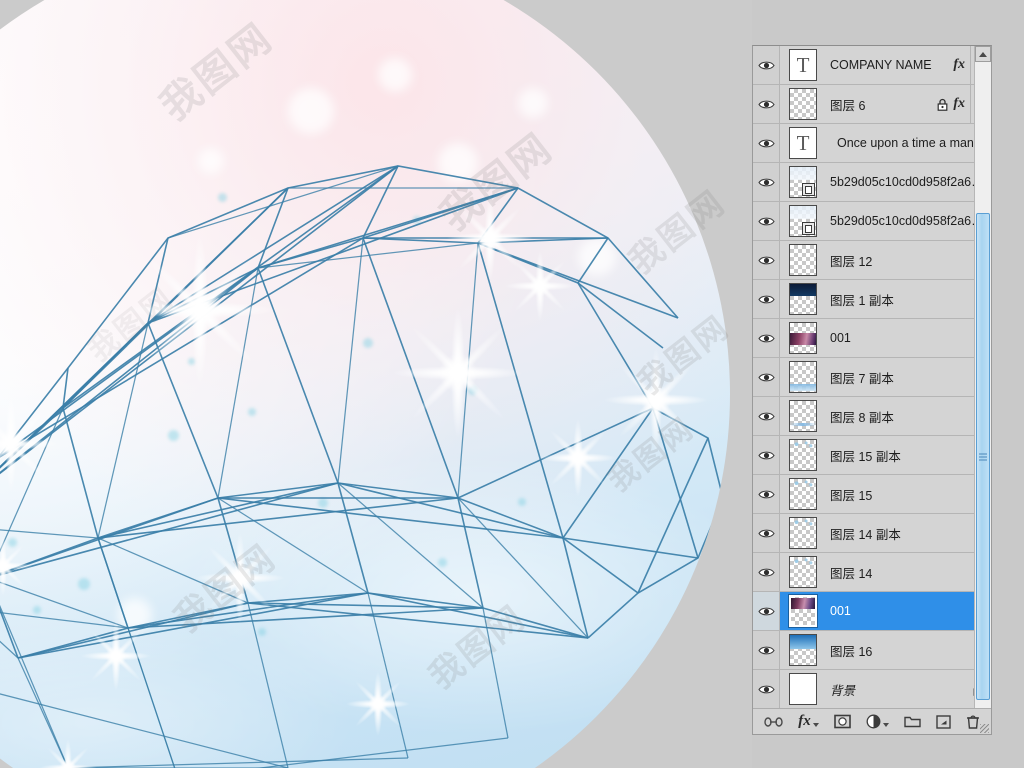 Image resolution: width=1024 pixels, height=768 pixels. What do you see at coordinates (879, 104) in the screenshot?
I see `layer-name: 图层 6` at bounding box center [879, 104].